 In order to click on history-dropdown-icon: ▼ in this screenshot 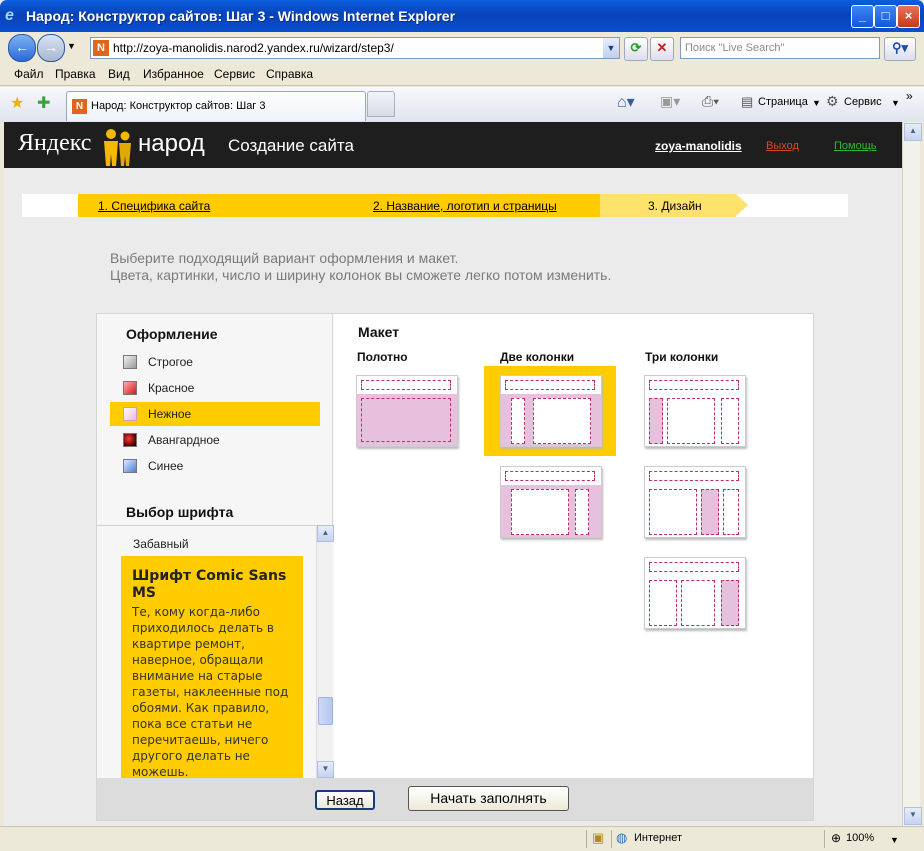, I will do `click(71, 46)`.